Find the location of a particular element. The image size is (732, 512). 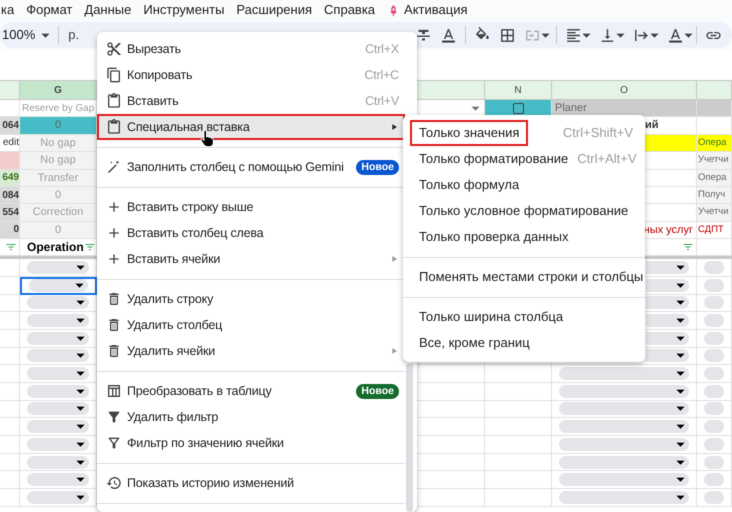

menu-item: Преобразовать в таблицу Новое is located at coordinates (251, 391).